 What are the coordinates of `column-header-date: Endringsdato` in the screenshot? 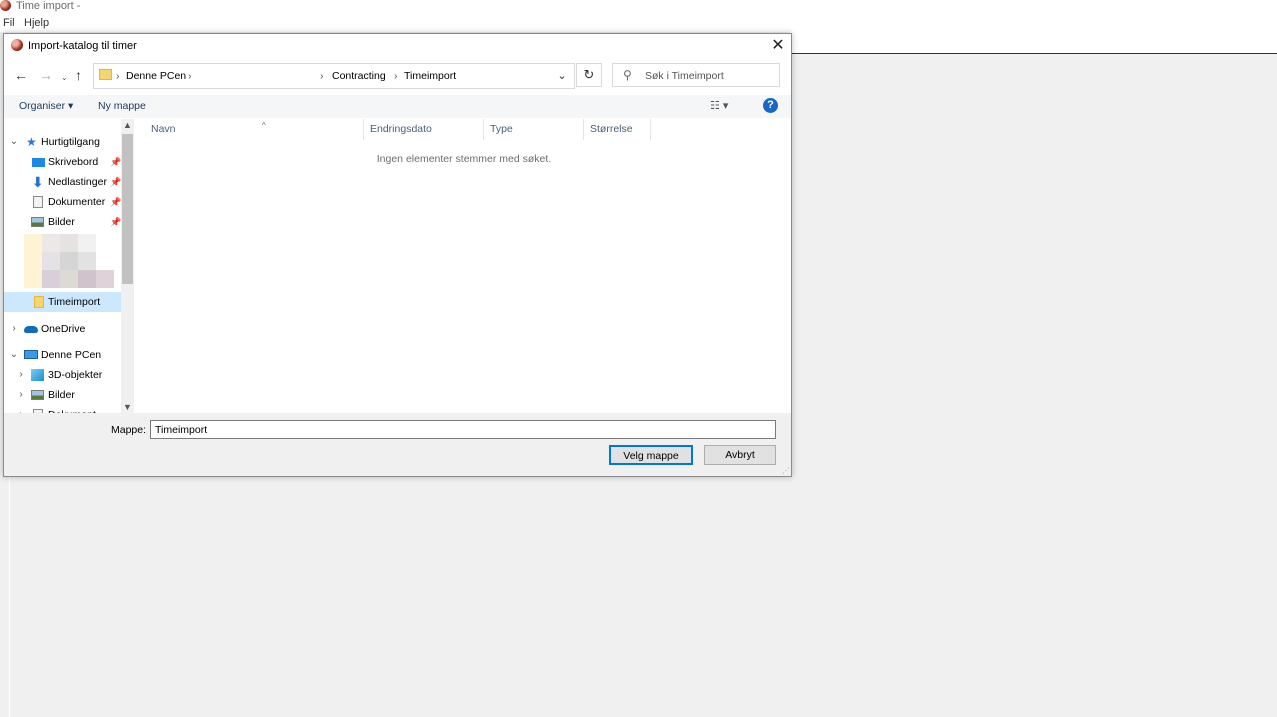 It's located at (424, 129).